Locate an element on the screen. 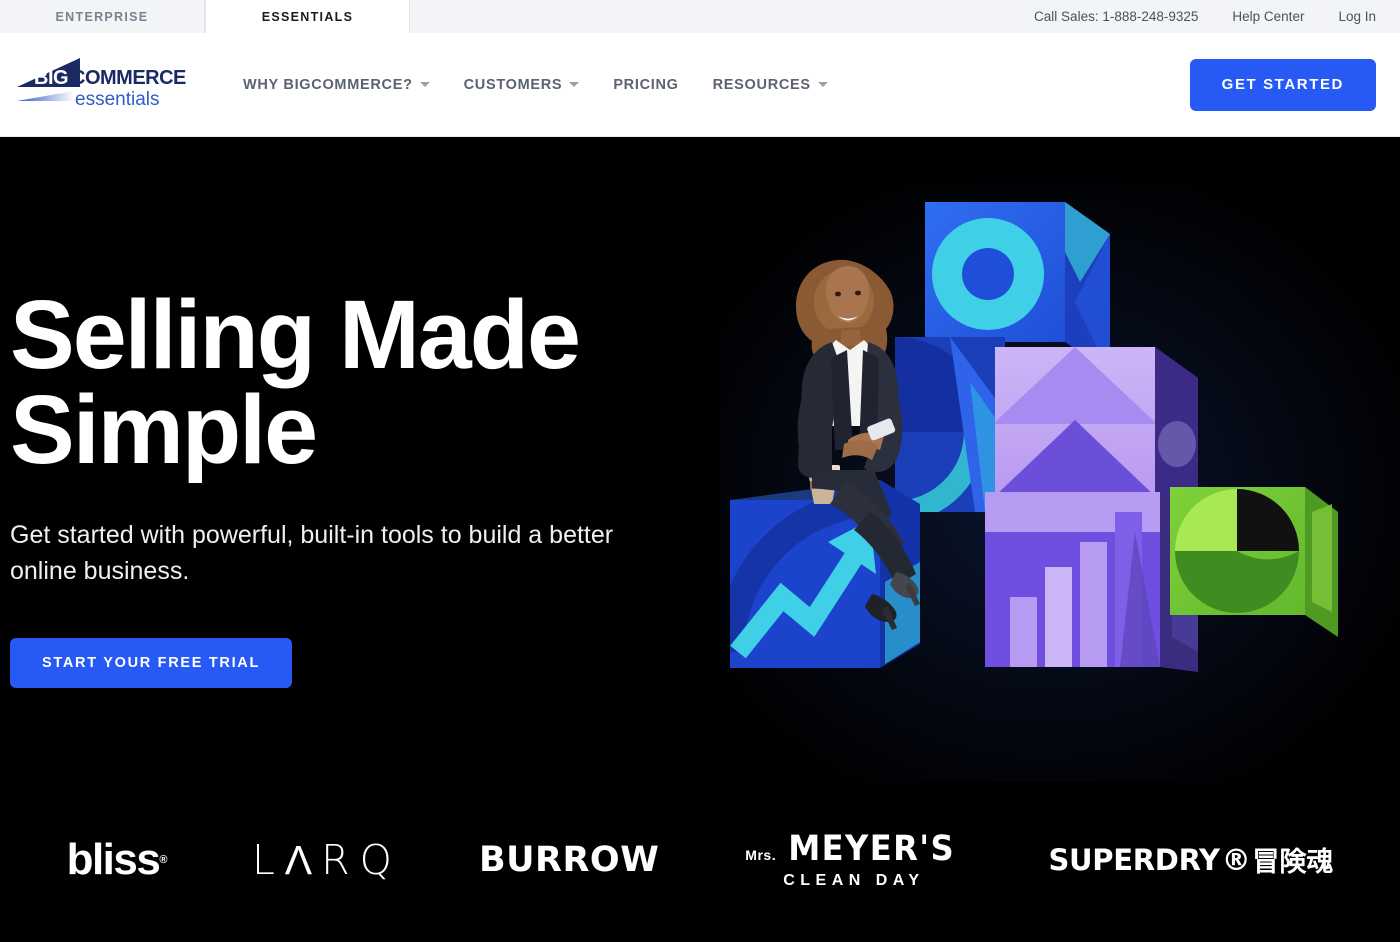  nav-item-pricing: PRICING is located at coordinates (645, 85).